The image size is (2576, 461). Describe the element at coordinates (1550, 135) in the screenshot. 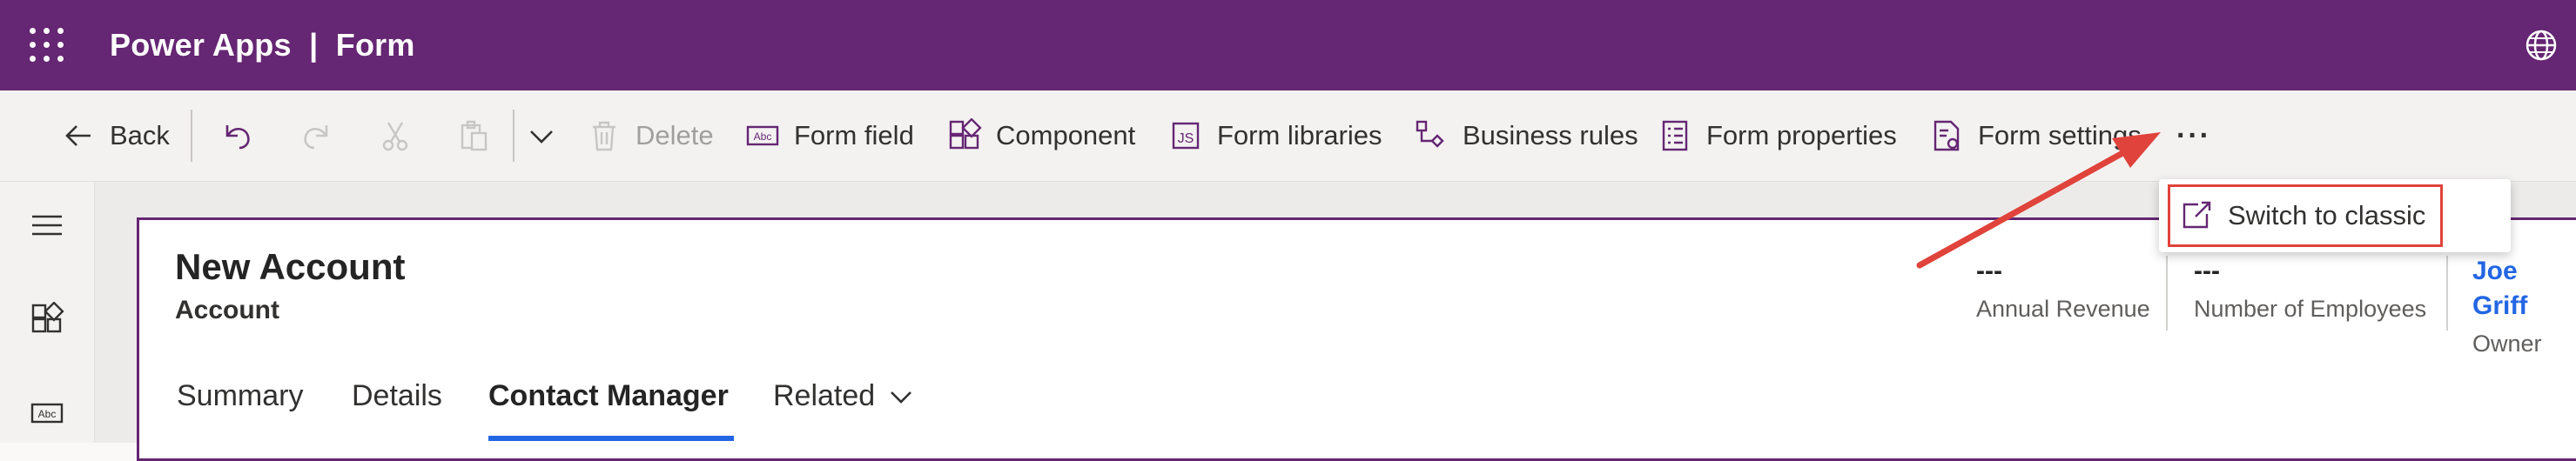

I see `business-rules-label: Business rules` at that location.